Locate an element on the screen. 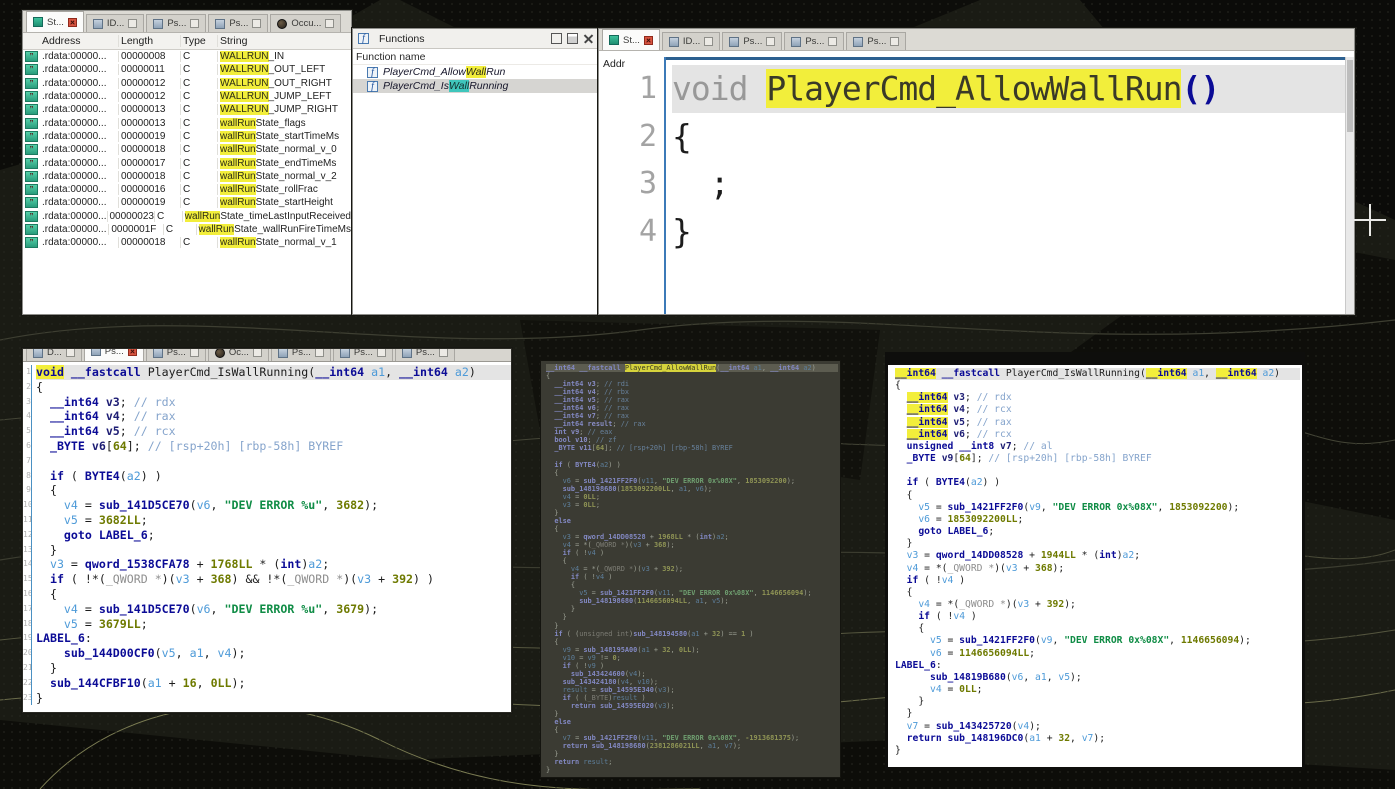 This screenshot has width=1395, height=789. restore-icon is located at coordinates (556, 38).